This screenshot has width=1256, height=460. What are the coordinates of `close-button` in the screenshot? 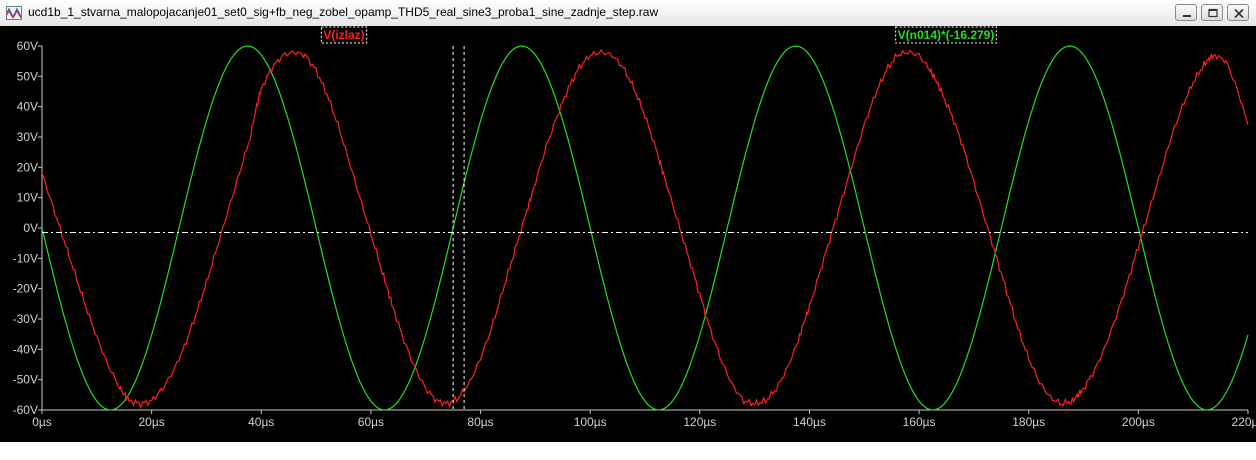 It's located at (1238, 12).